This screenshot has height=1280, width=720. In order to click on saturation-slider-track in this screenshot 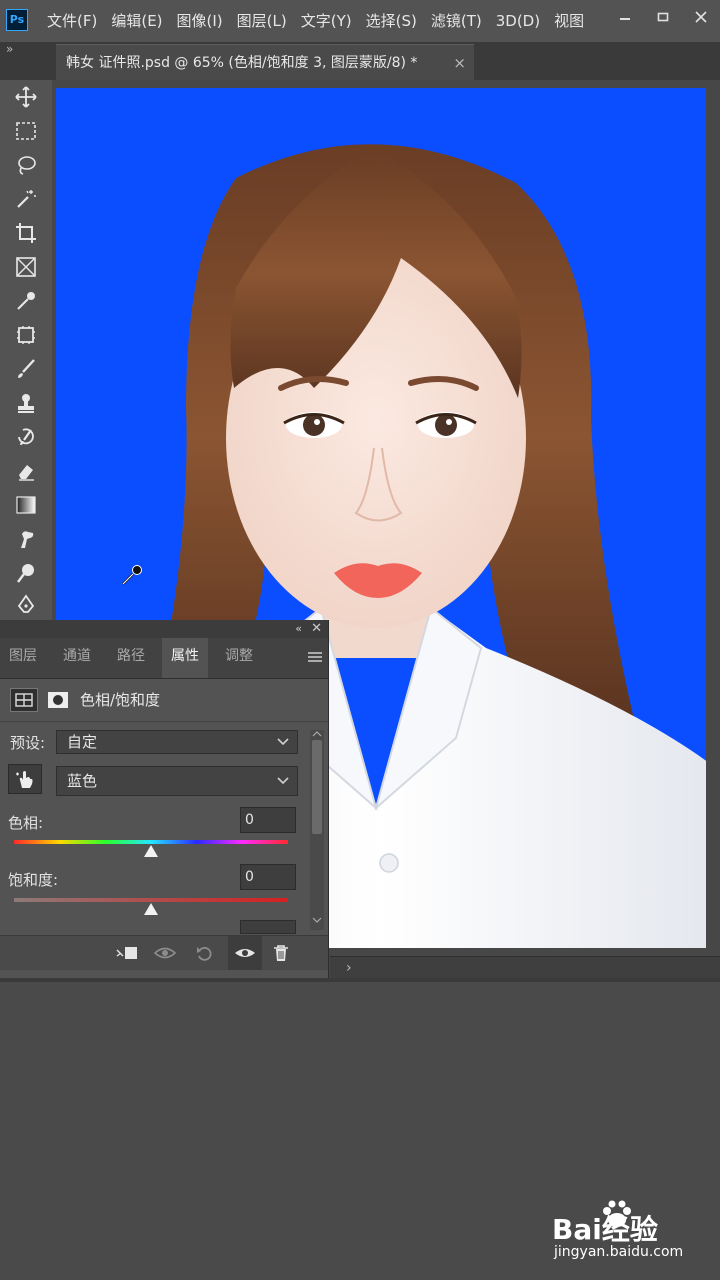, I will do `click(151, 900)`.